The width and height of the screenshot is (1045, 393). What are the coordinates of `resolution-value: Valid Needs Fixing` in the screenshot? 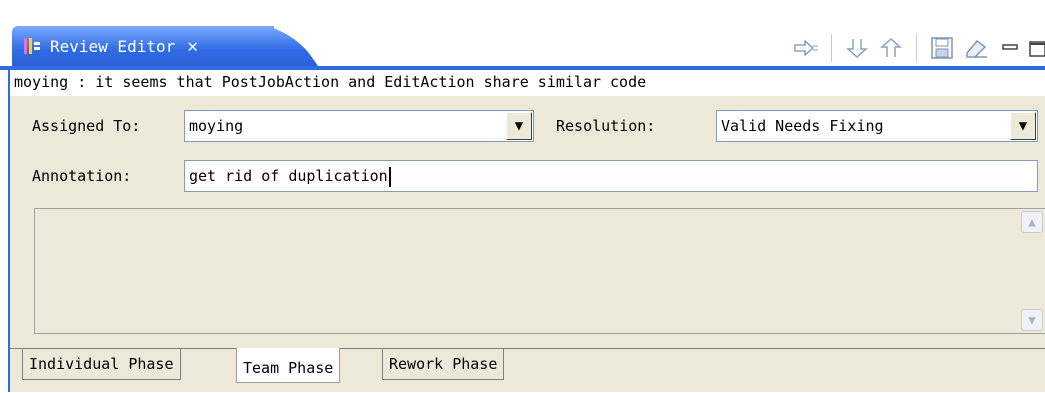 It's located at (802, 126).